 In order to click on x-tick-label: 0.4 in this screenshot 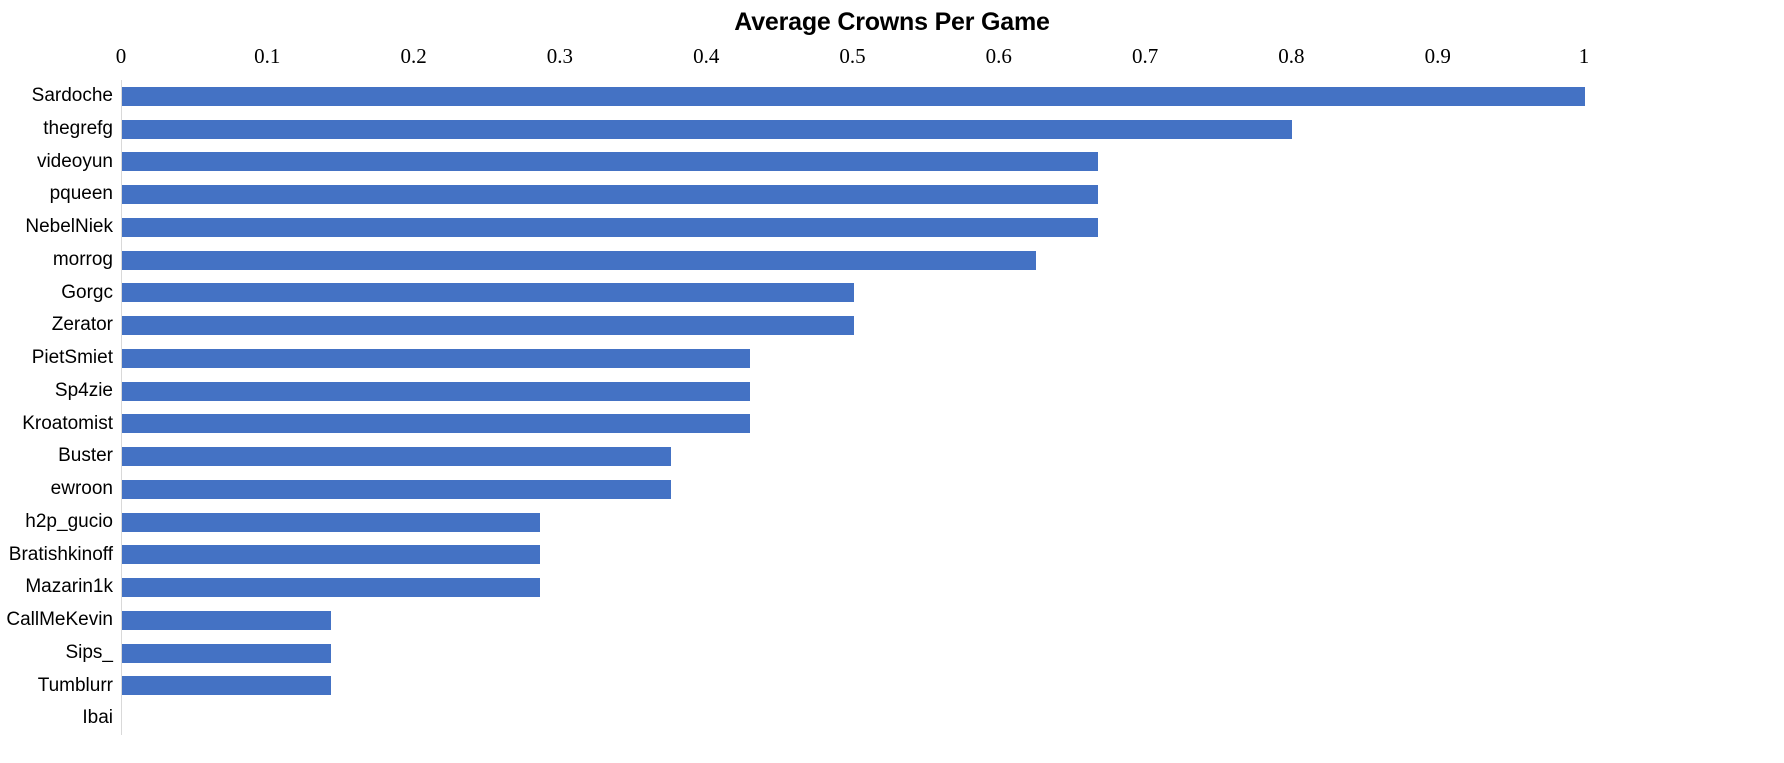, I will do `click(706, 56)`.